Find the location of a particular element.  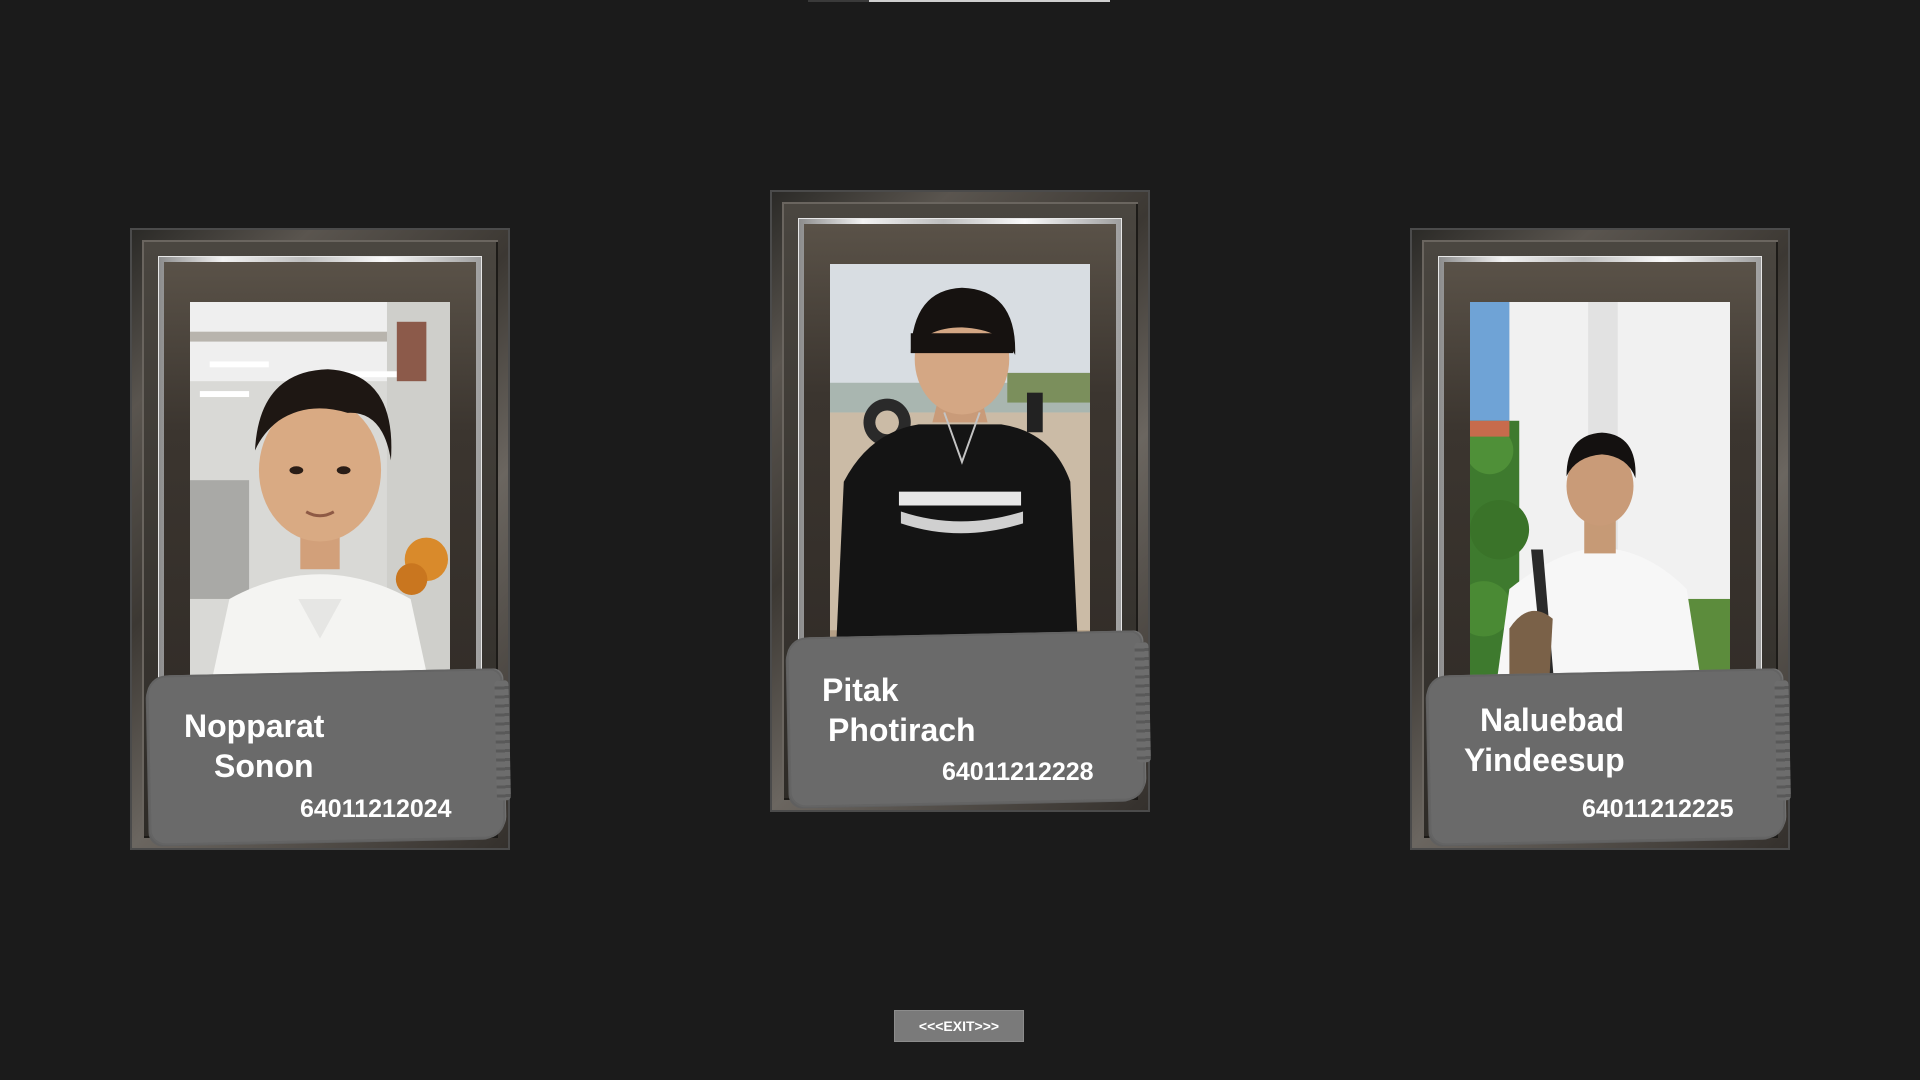

member-frame-1: Nopparat Sonon 64011212024 is located at coordinates (320, 539).